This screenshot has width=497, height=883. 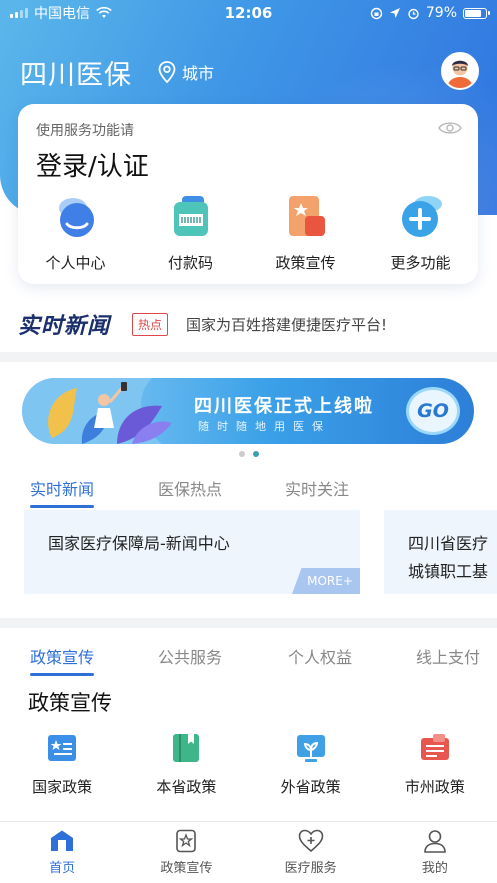 I want to click on national-policy-icon, so click(x=62, y=748).